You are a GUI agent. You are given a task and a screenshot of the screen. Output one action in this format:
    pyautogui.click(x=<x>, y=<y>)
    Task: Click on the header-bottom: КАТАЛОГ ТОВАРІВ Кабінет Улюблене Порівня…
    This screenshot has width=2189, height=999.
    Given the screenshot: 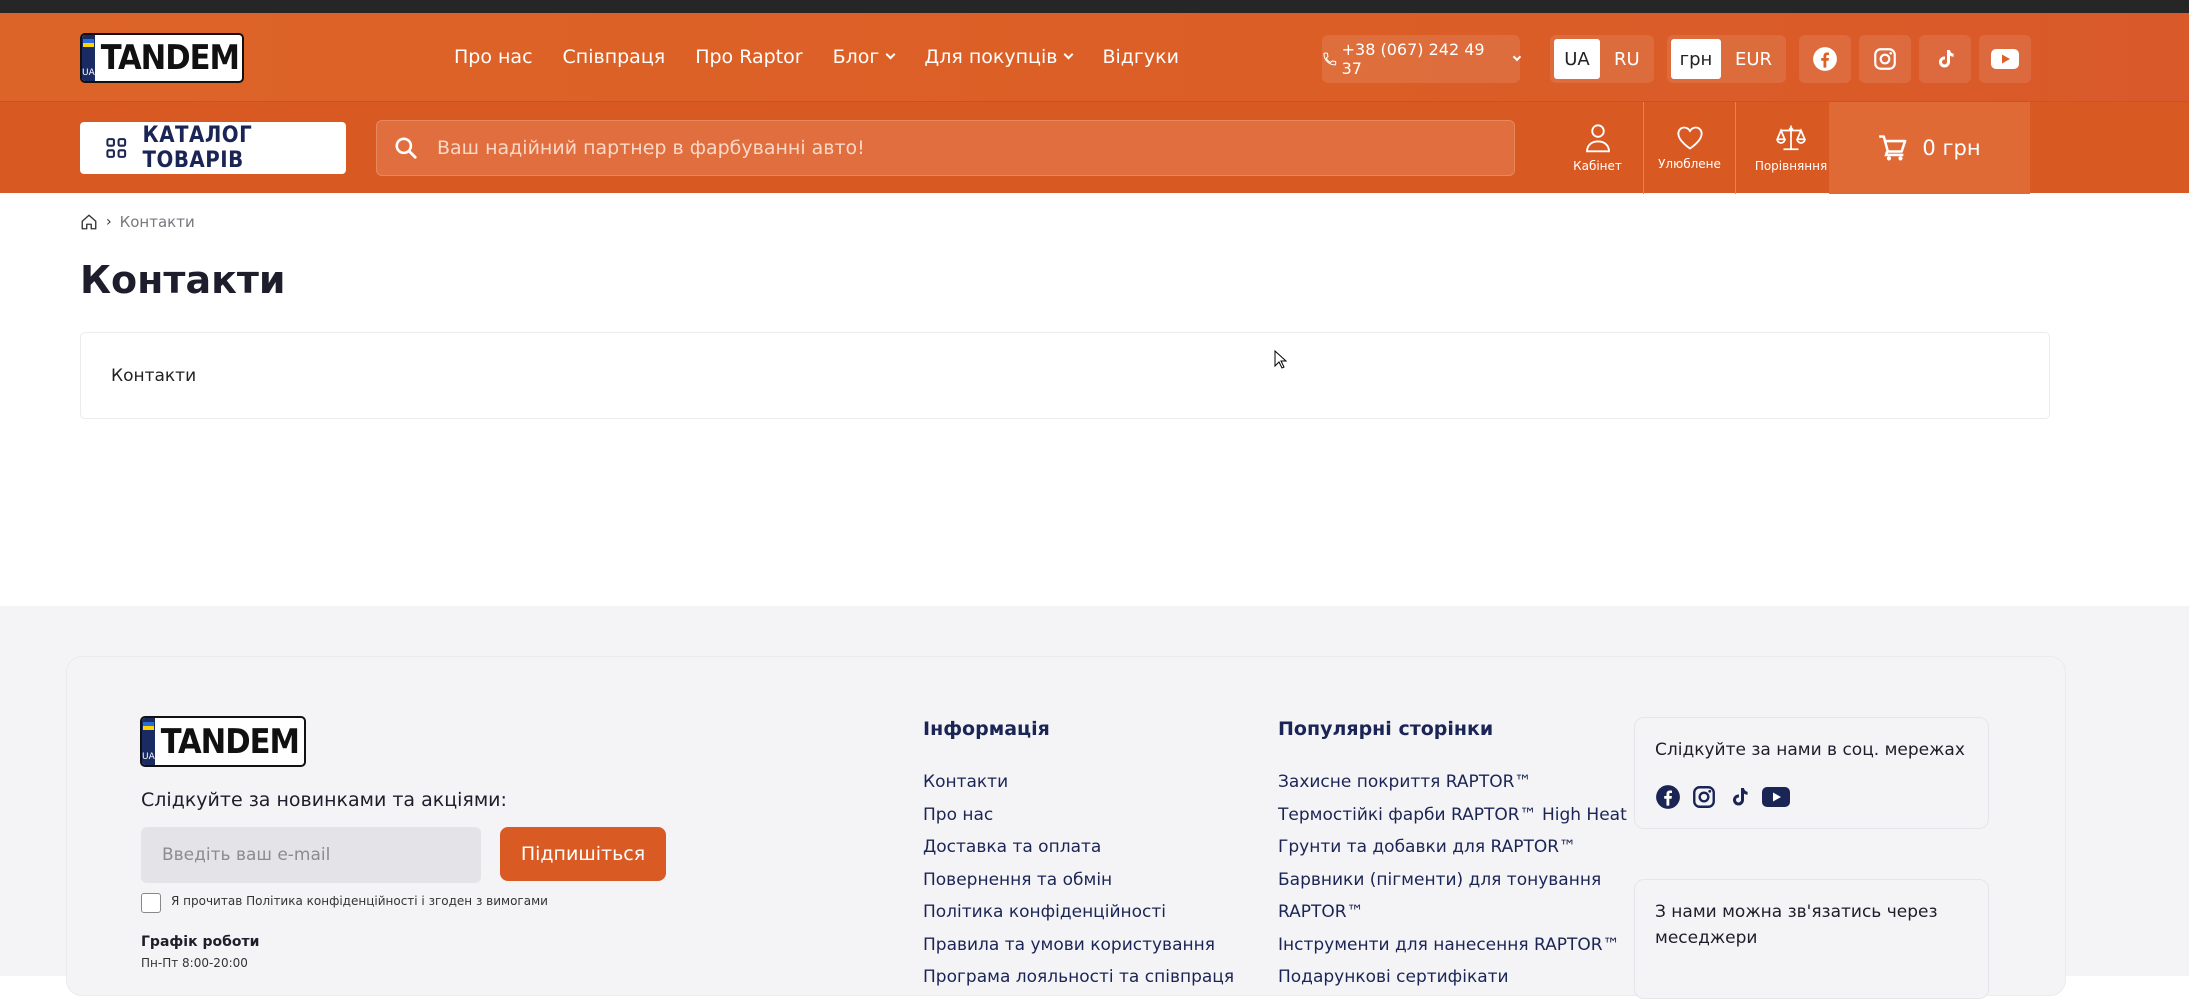 What is the action you would take?
    pyautogui.click(x=1094, y=147)
    